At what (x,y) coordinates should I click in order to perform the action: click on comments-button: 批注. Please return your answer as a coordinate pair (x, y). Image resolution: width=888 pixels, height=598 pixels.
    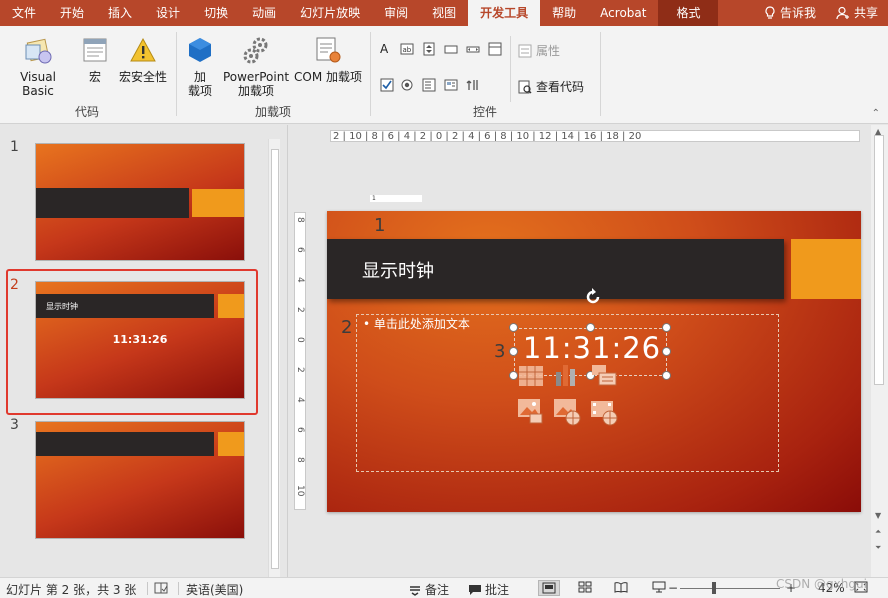
    Looking at the image, I should click on (488, 589).